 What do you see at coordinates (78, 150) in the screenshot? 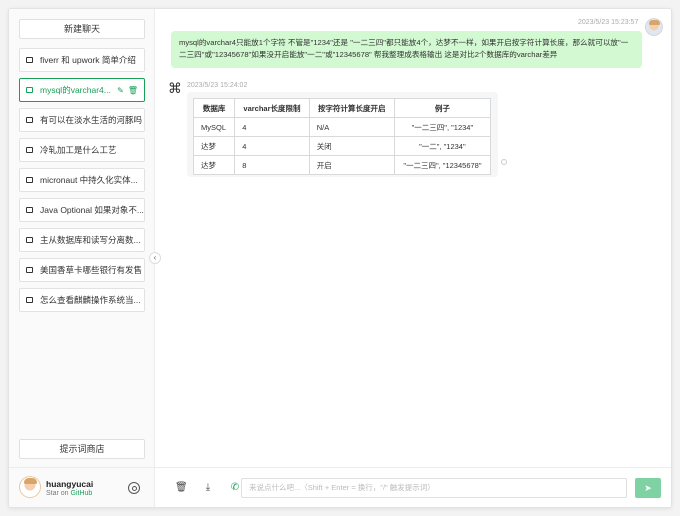
I see `conversation-label: 冷轧加工是什么工艺` at bounding box center [78, 150].